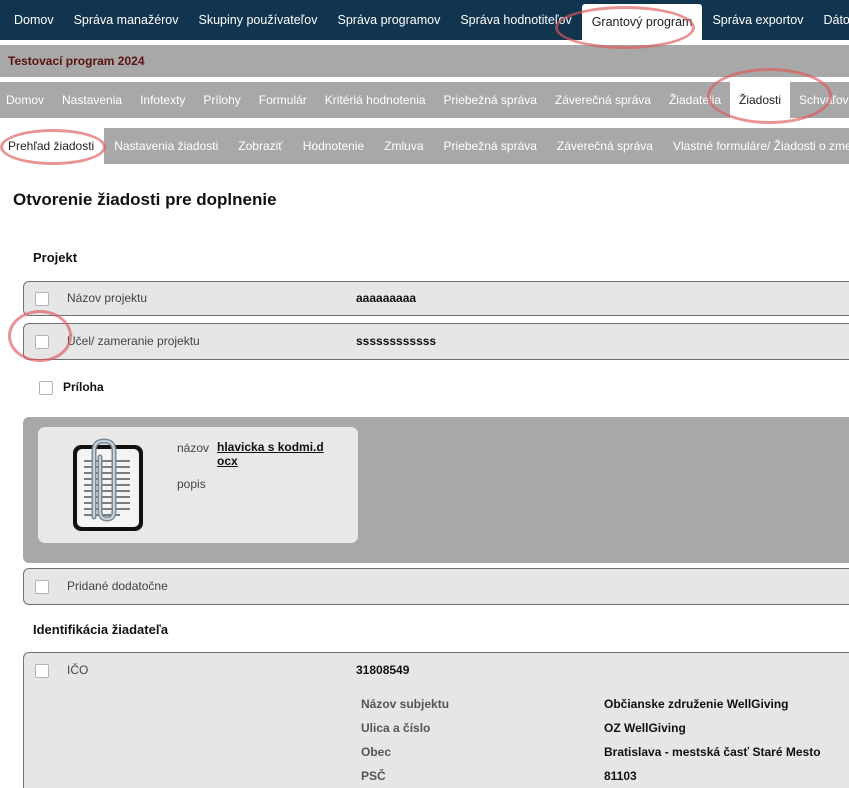 The height and width of the screenshot is (788, 849). I want to click on detail-label-ulica: Ulica a číslo, so click(396, 728).